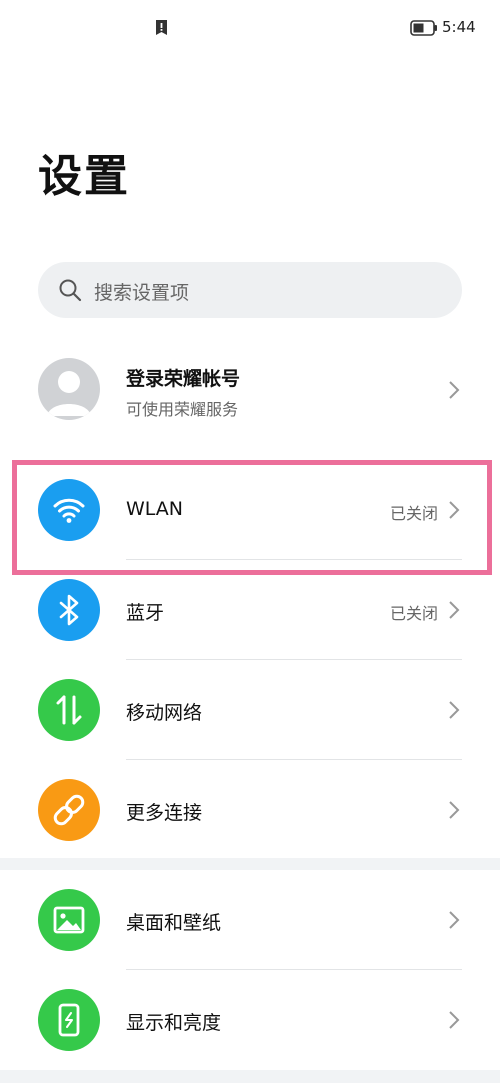  I want to click on battery-icon, so click(423, 28).